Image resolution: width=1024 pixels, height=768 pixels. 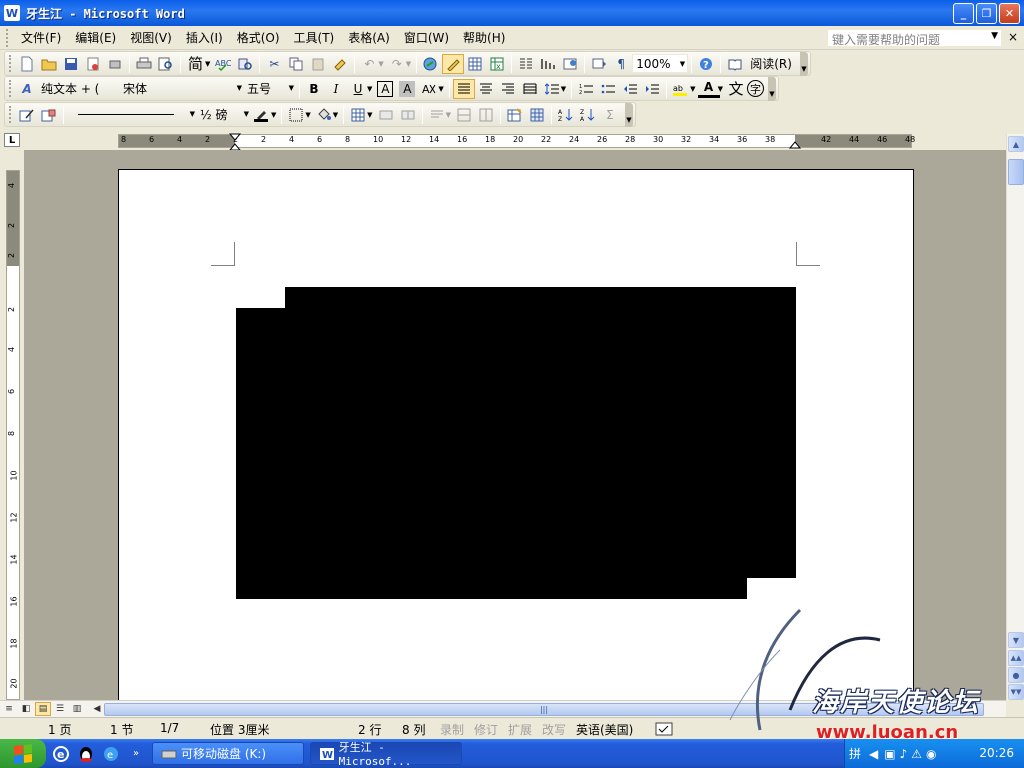 I want to click on web-layout-icon: ◧, so click(x=26, y=709).